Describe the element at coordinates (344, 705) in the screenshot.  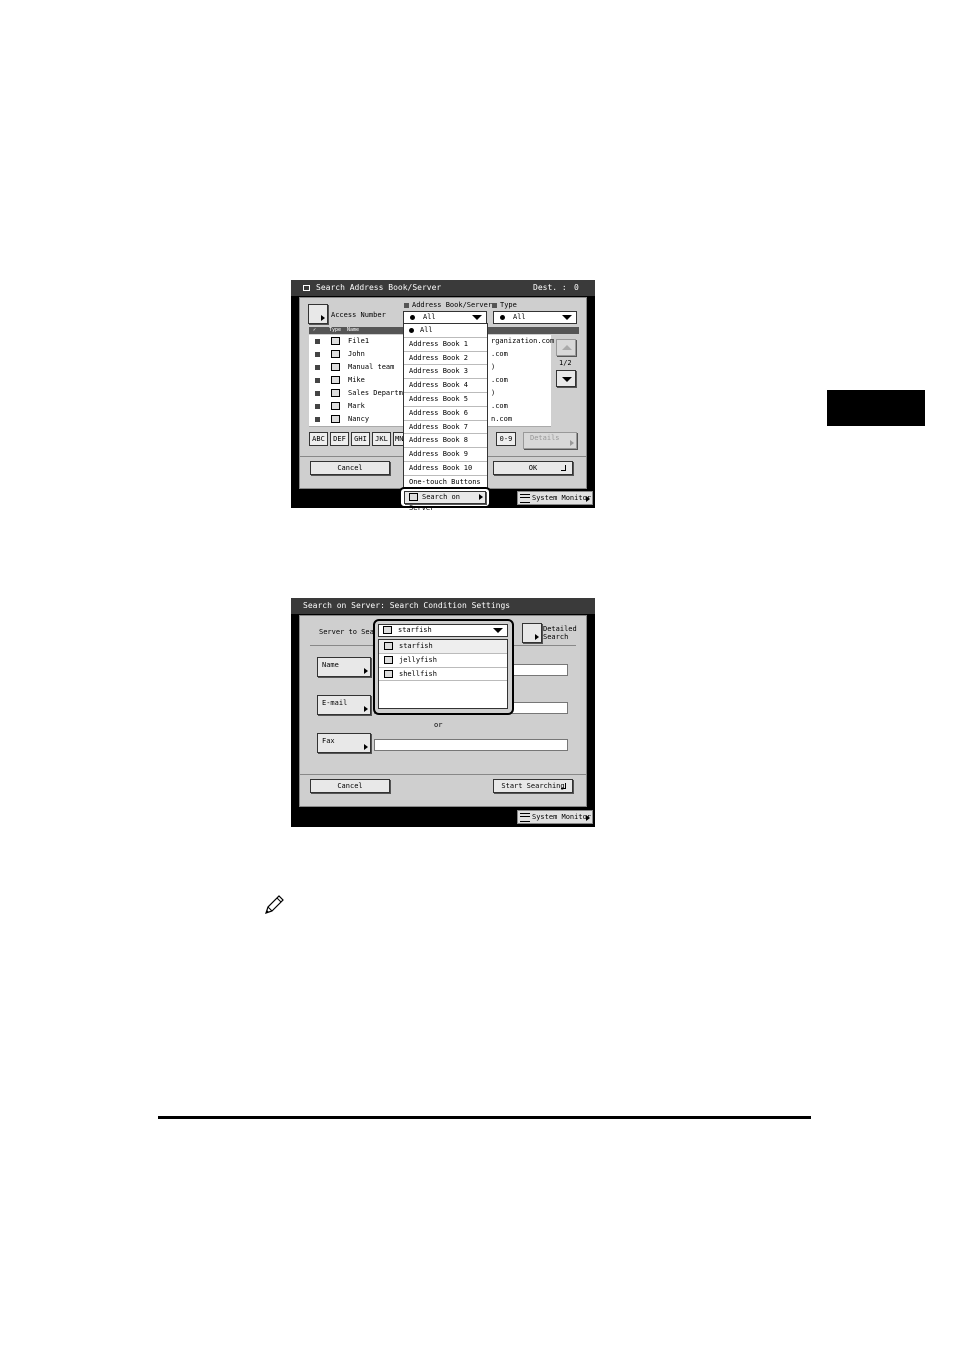
I see `email-button: E-mail` at that location.